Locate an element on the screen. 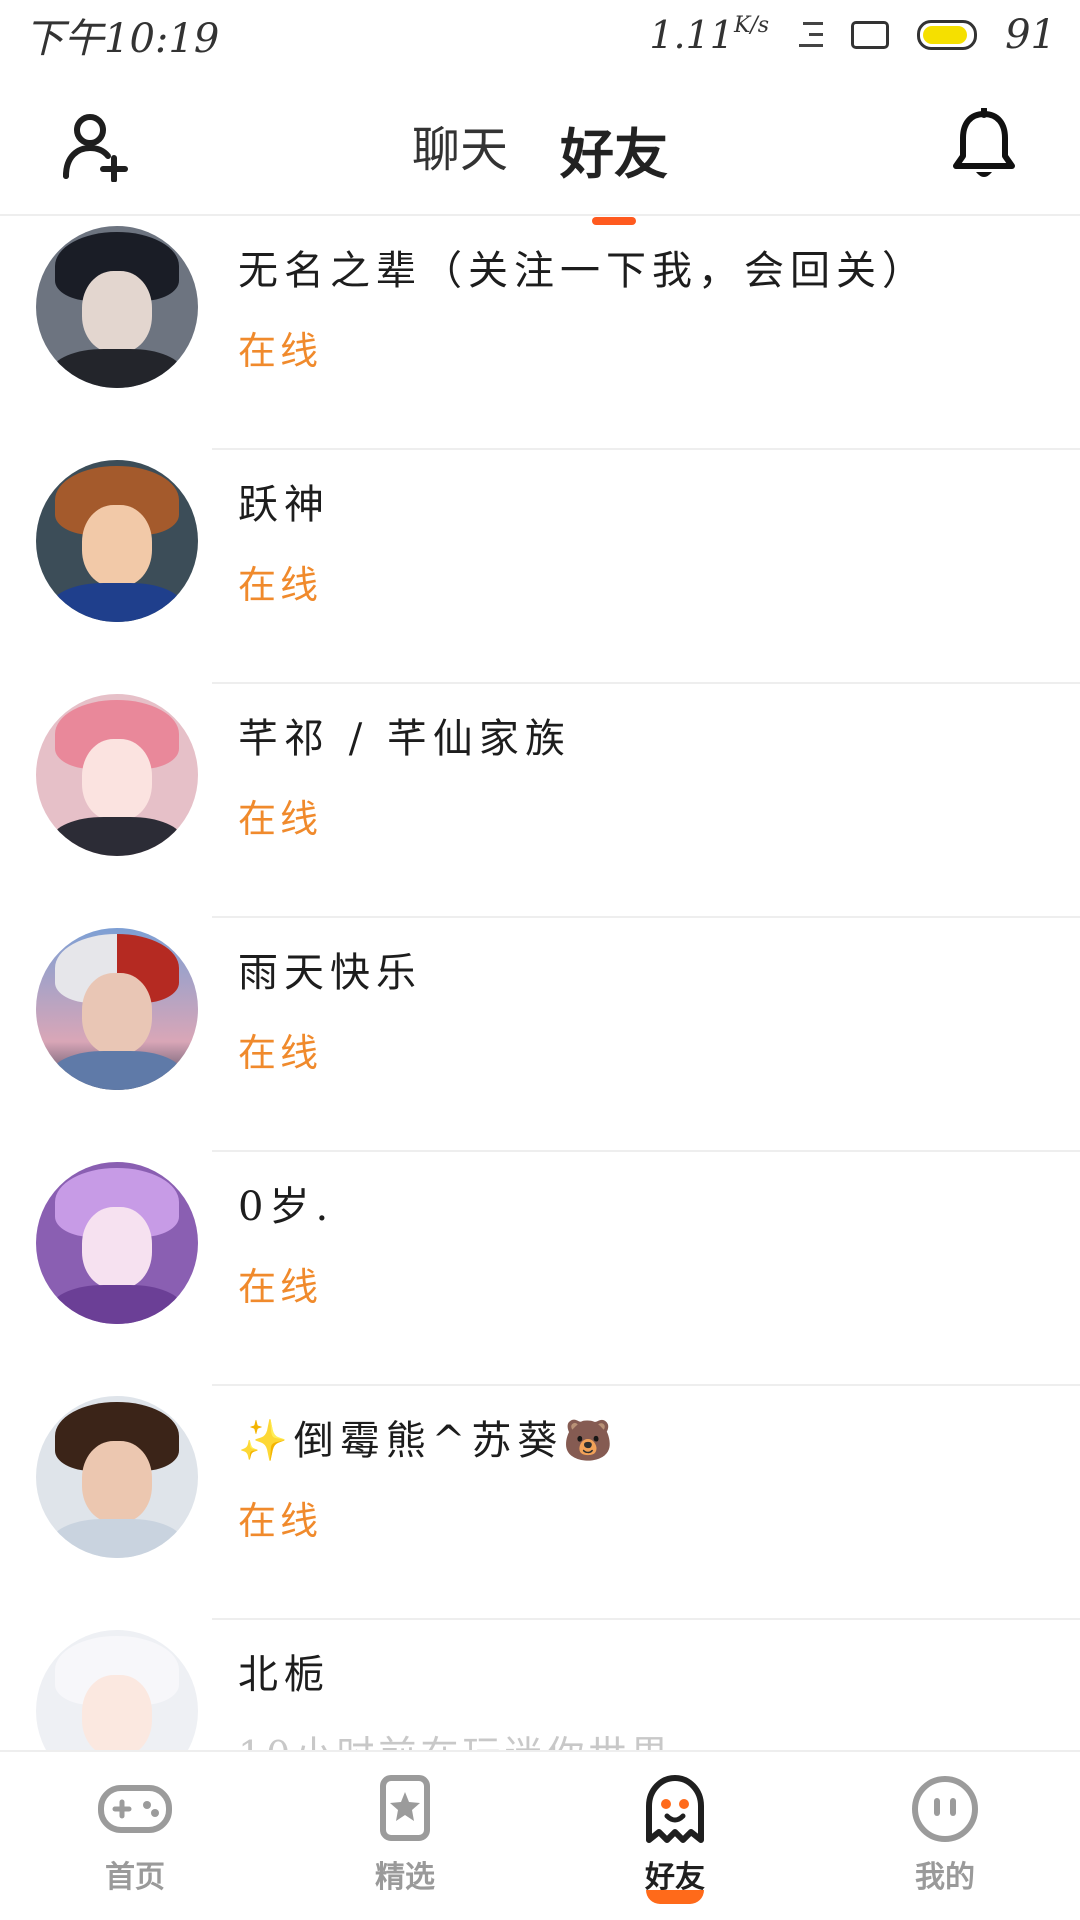 Image resolution: width=1080 pixels, height=1920 pixels. nav-label: 我的 is located at coordinates (945, 1877).